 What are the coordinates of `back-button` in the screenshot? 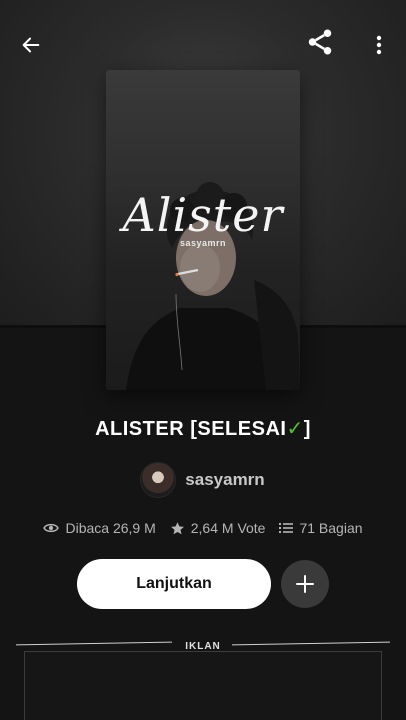 It's located at (31, 45).